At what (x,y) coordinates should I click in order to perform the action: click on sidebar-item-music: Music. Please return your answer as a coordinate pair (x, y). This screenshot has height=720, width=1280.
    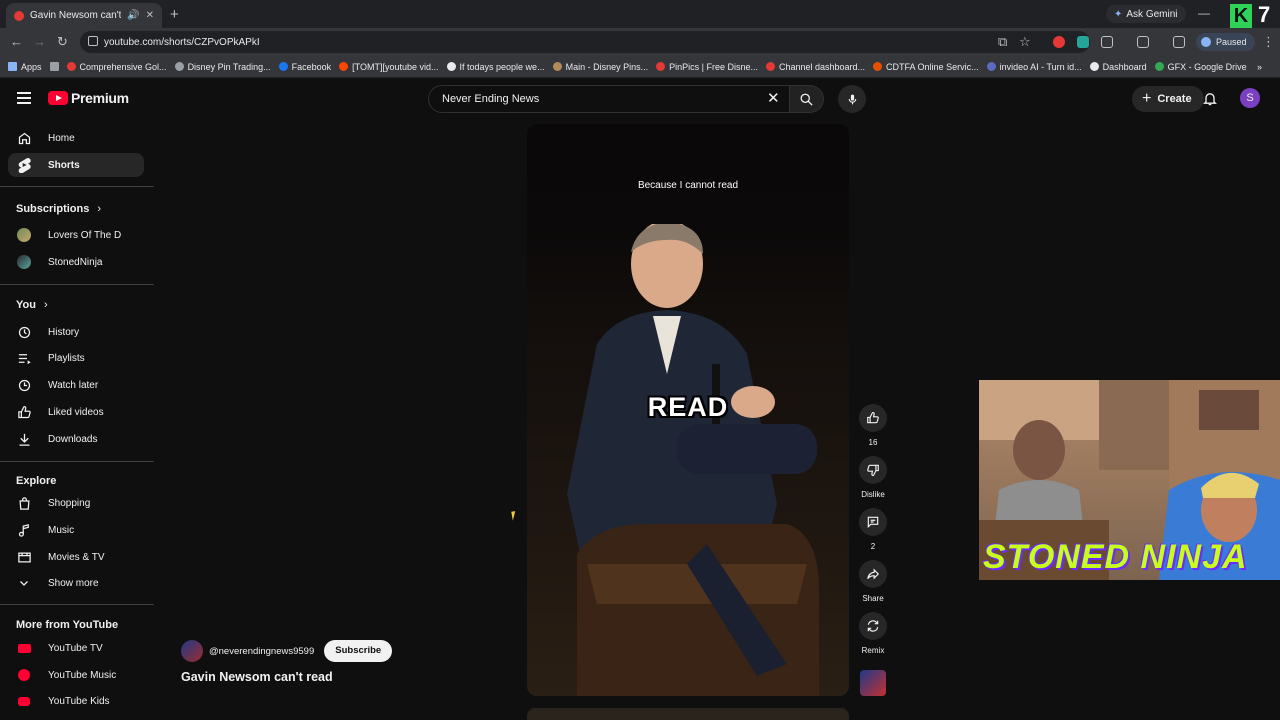
    Looking at the image, I should click on (76, 530).